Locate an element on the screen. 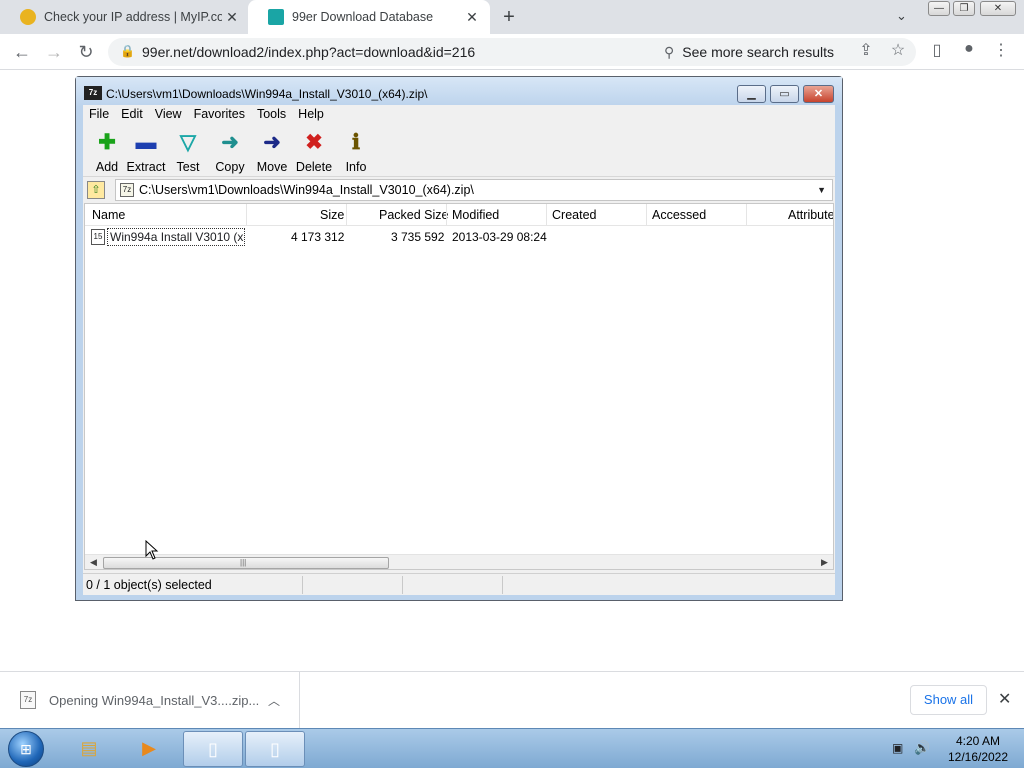  scrollbar-grip-icon: ||| is located at coordinates (243, 562).